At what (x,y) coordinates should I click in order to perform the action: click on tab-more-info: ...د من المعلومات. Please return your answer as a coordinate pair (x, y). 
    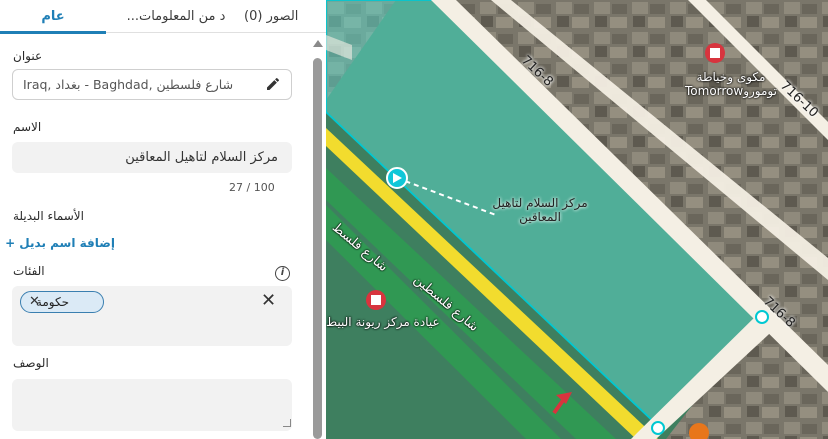
    Looking at the image, I should click on (176, 16).